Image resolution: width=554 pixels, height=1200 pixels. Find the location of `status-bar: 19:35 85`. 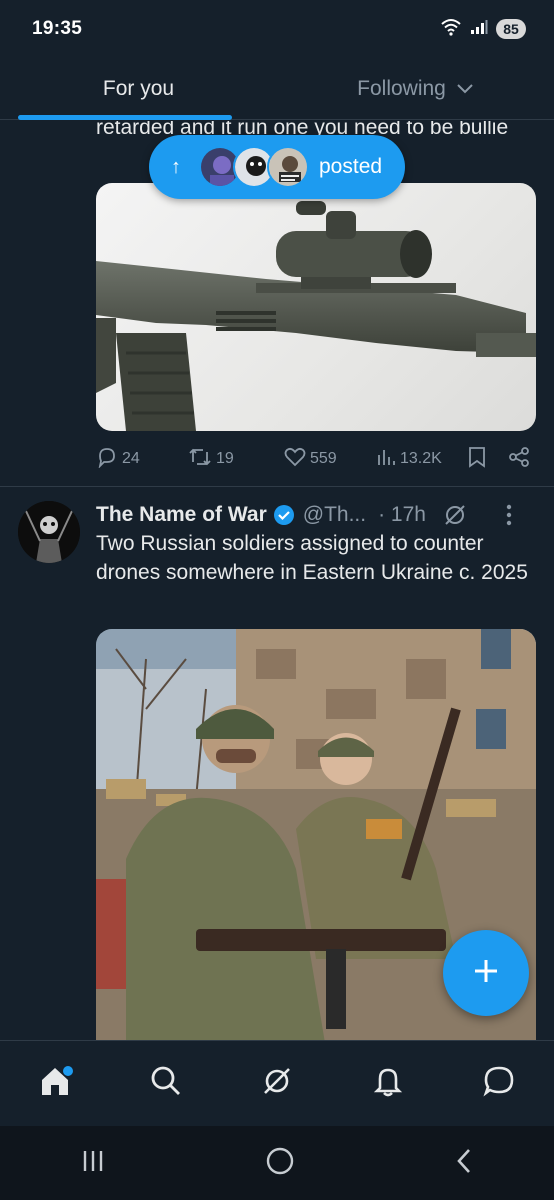

status-bar: 19:35 85 is located at coordinates (277, 29).